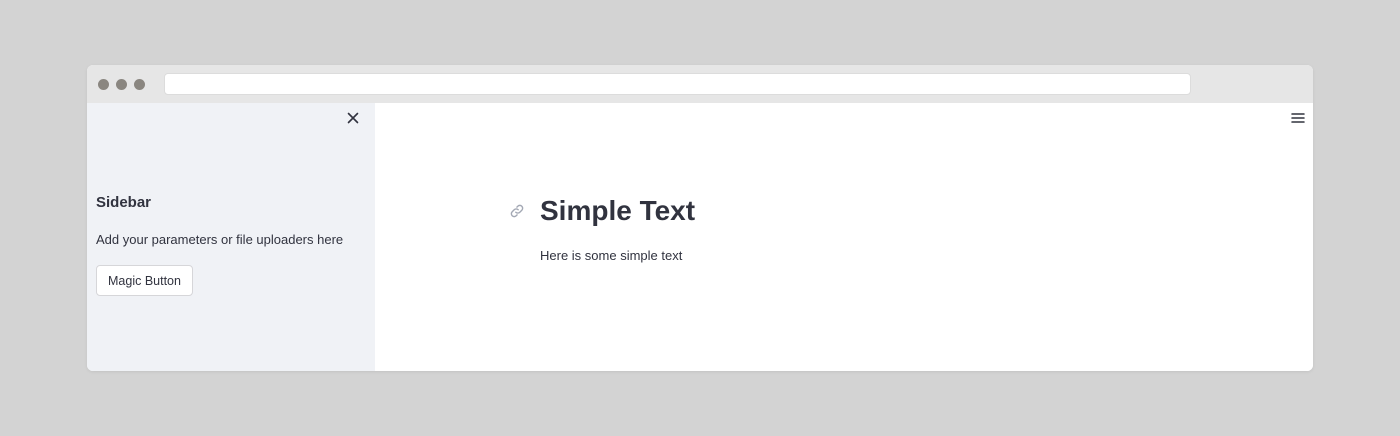 This screenshot has height=436, width=1400. What do you see at coordinates (517, 211) in the screenshot?
I see `link-icon` at bounding box center [517, 211].